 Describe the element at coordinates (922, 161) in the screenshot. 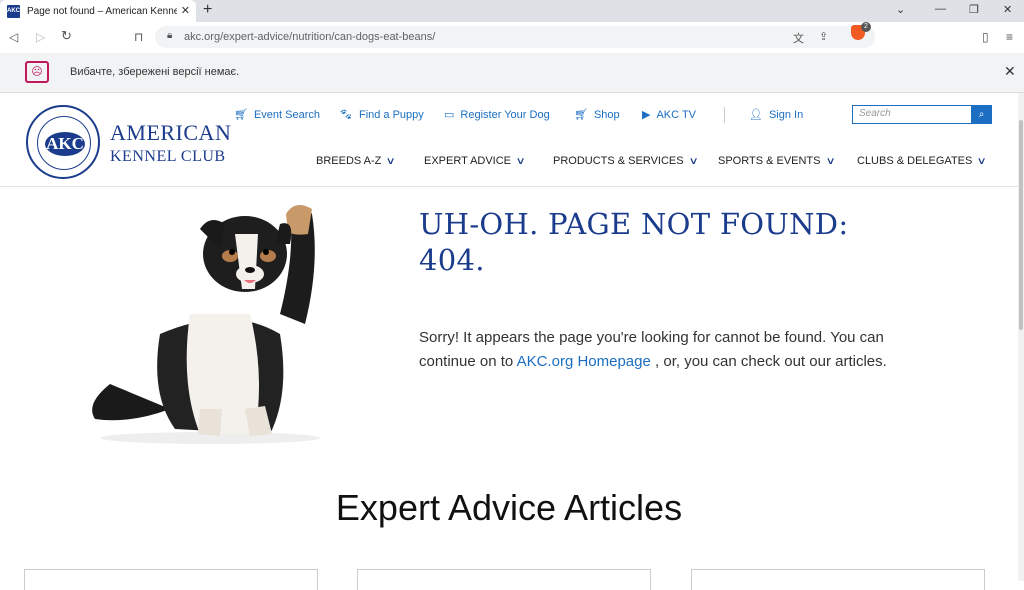

I see `nav-clubs-delegates: CLUBS & DELEGATES ∨` at that location.